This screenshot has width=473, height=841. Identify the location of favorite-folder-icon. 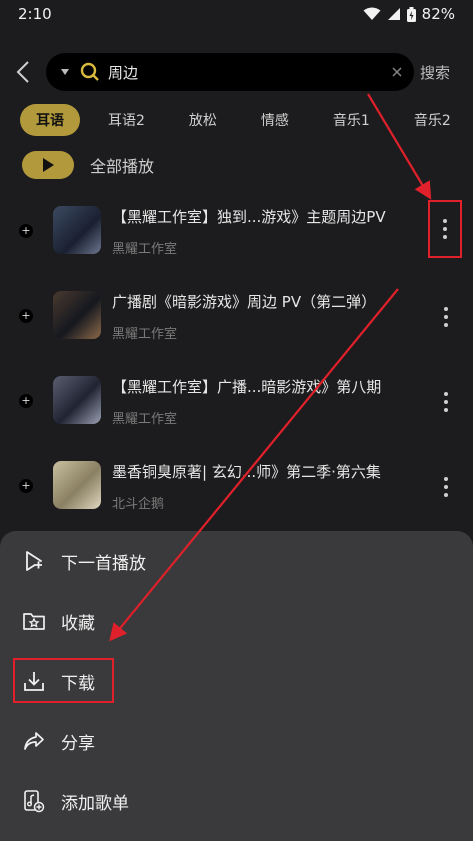
(34, 621).